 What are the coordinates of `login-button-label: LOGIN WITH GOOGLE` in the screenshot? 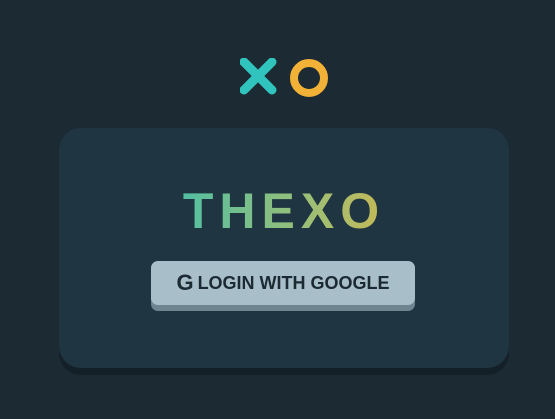 It's located at (293, 282).